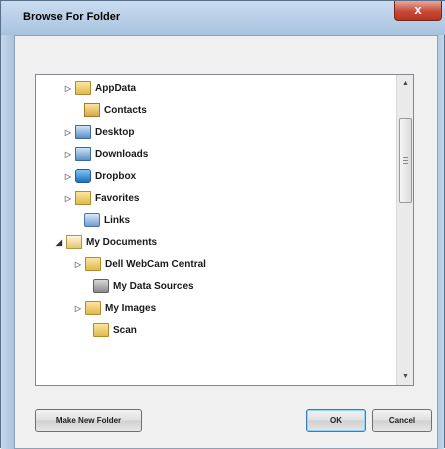 The height and width of the screenshot is (449, 445). What do you see at coordinates (216, 286) in the screenshot?
I see `tree-item-my-data-sources: My Data Sources` at bounding box center [216, 286].